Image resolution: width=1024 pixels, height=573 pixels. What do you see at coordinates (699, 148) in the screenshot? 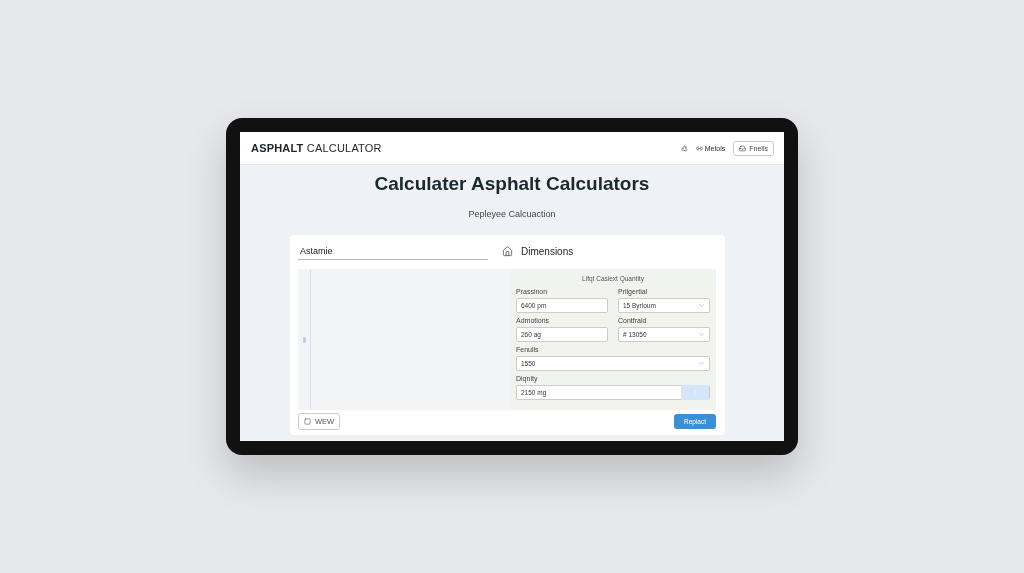
I see `link-icon` at bounding box center [699, 148].